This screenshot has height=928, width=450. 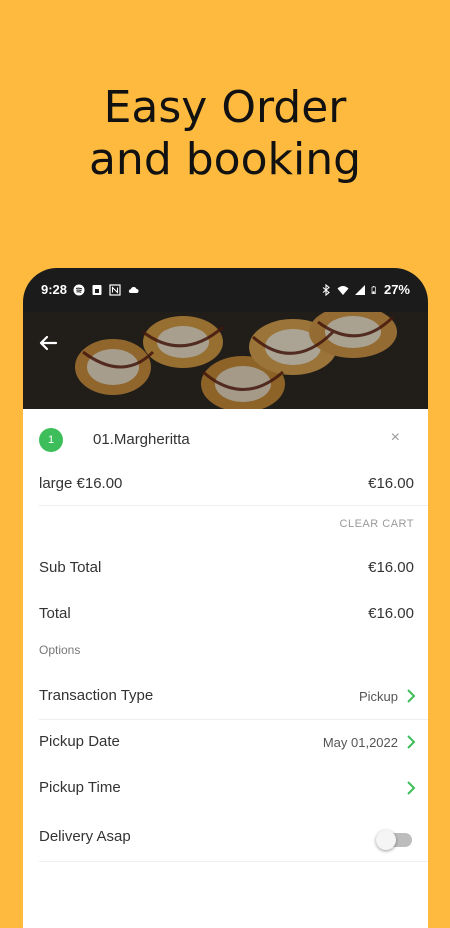 I want to click on total-label: Total, so click(x=55, y=613).